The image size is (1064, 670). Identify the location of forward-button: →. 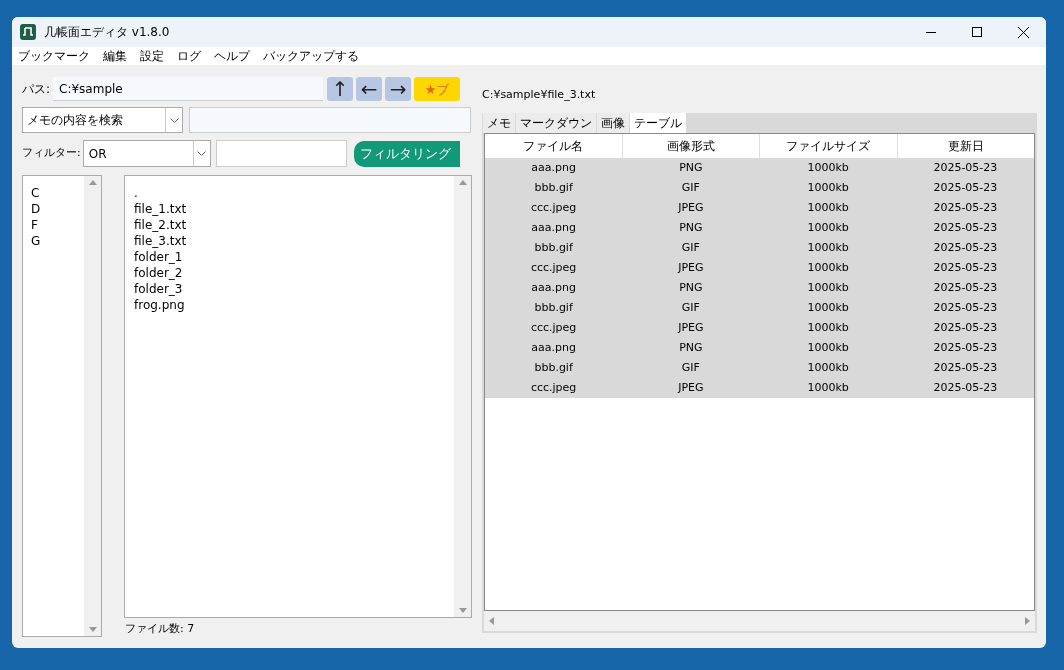
(398, 89).